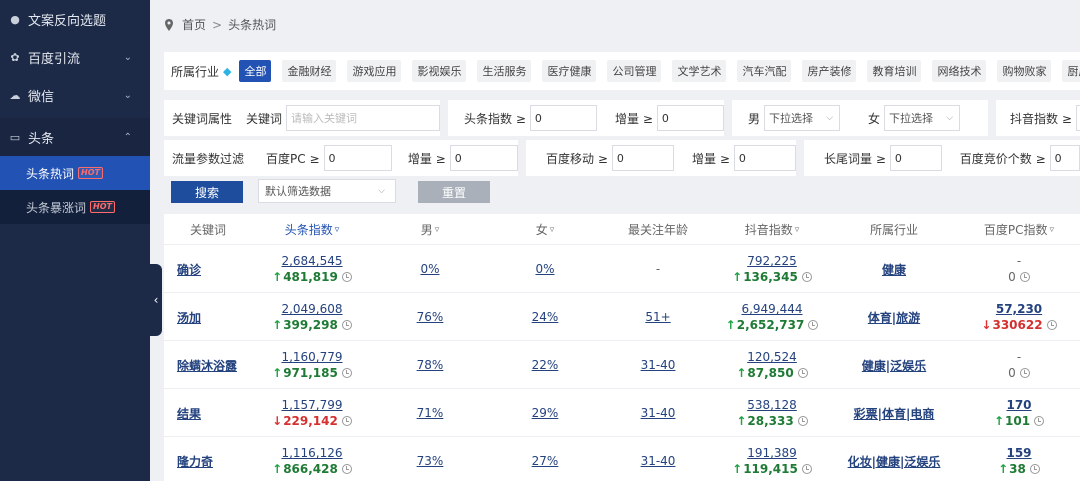 This screenshot has height=481, width=1080. Describe the element at coordinates (454, 192) in the screenshot. I see `reset-button: 重置` at that location.